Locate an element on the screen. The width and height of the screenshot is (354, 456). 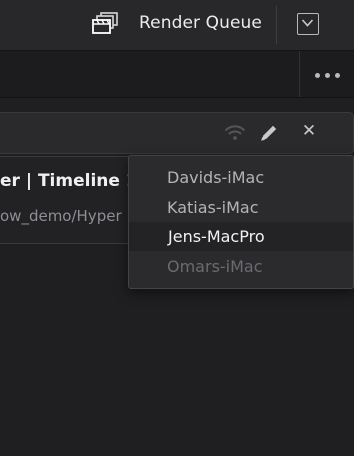
dropdown-item-katias-imac: Katias-iMac is located at coordinates (241, 207).